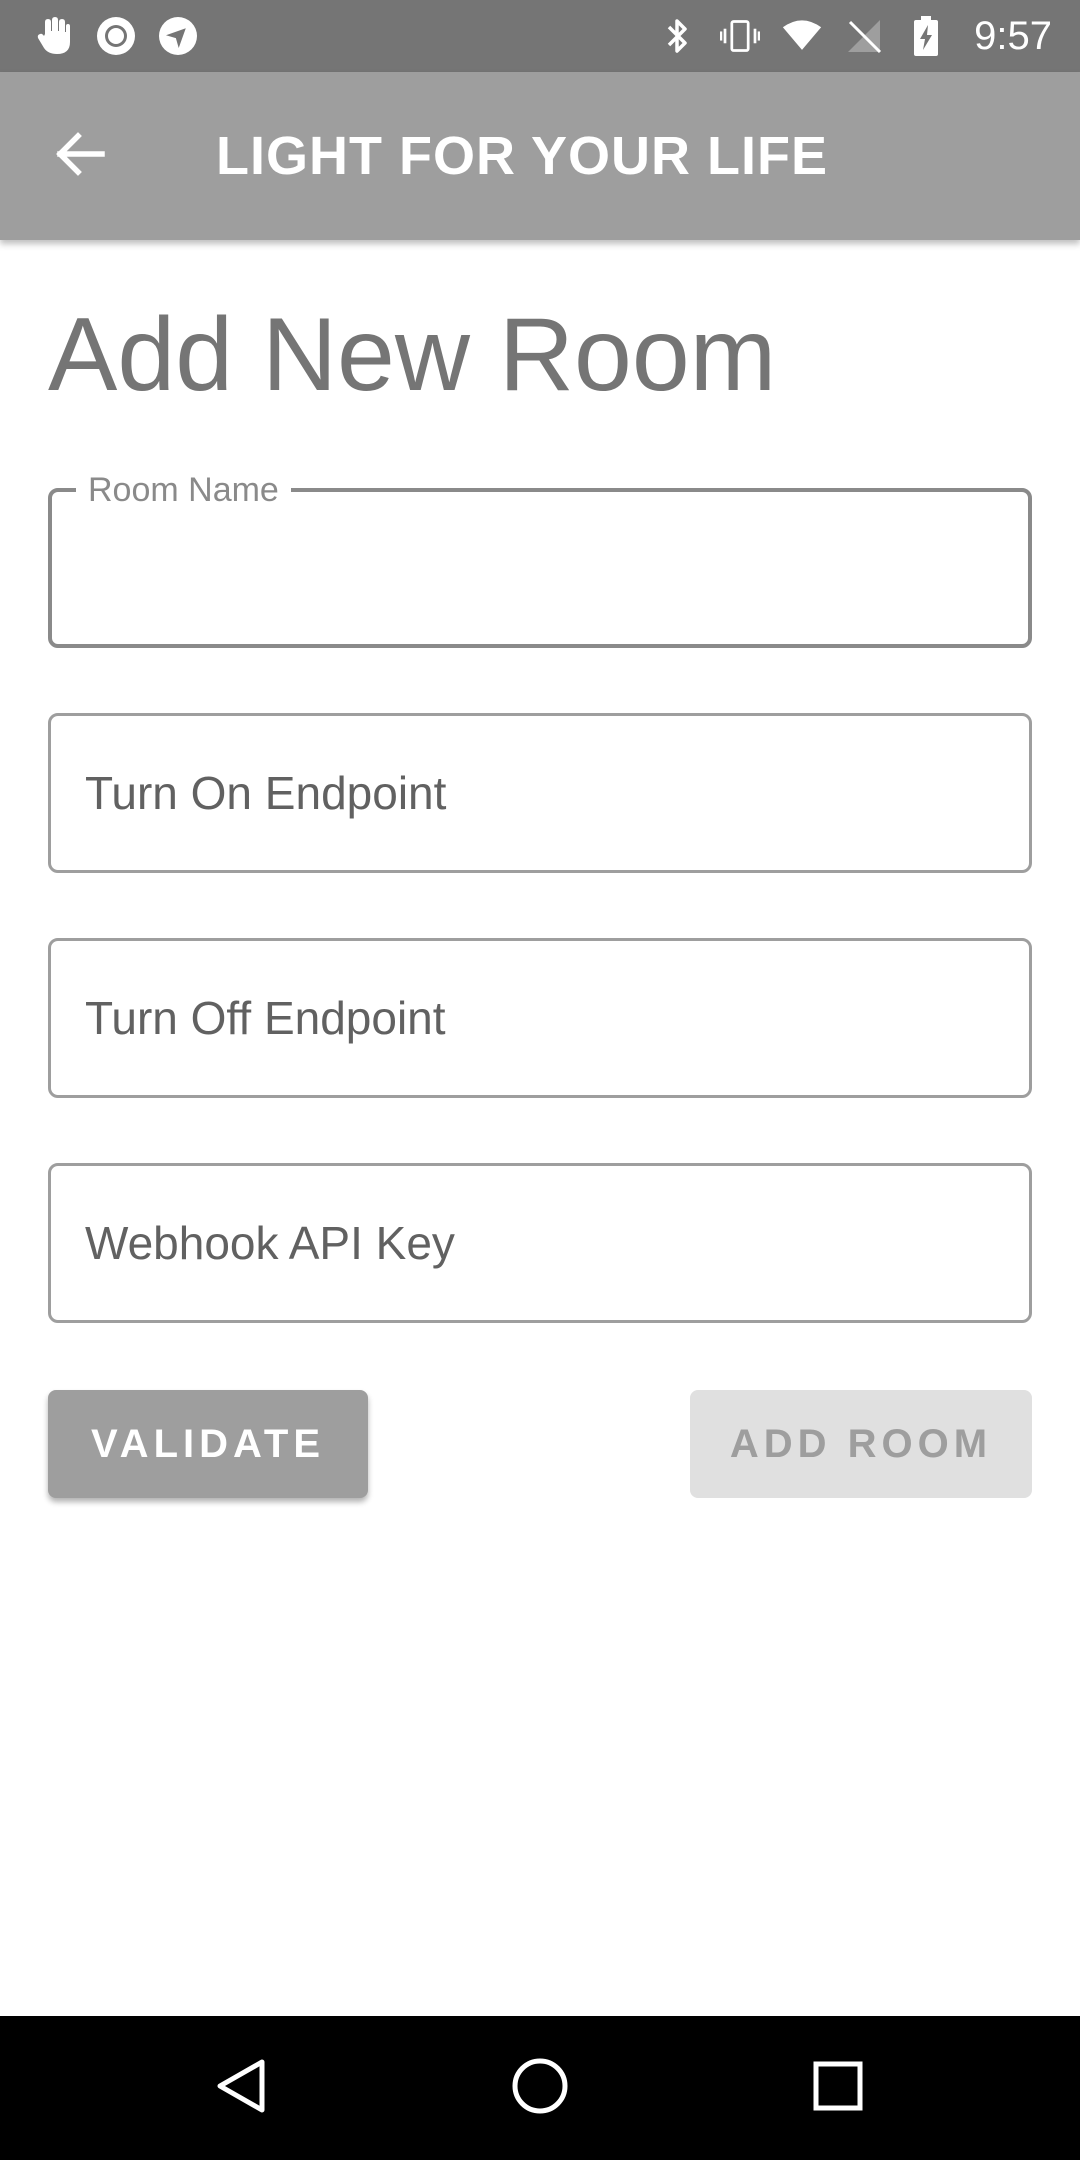 The width and height of the screenshot is (1080, 2160). What do you see at coordinates (861, 1444) in the screenshot?
I see `add-room-button: ADD ROOM` at bounding box center [861, 1444].